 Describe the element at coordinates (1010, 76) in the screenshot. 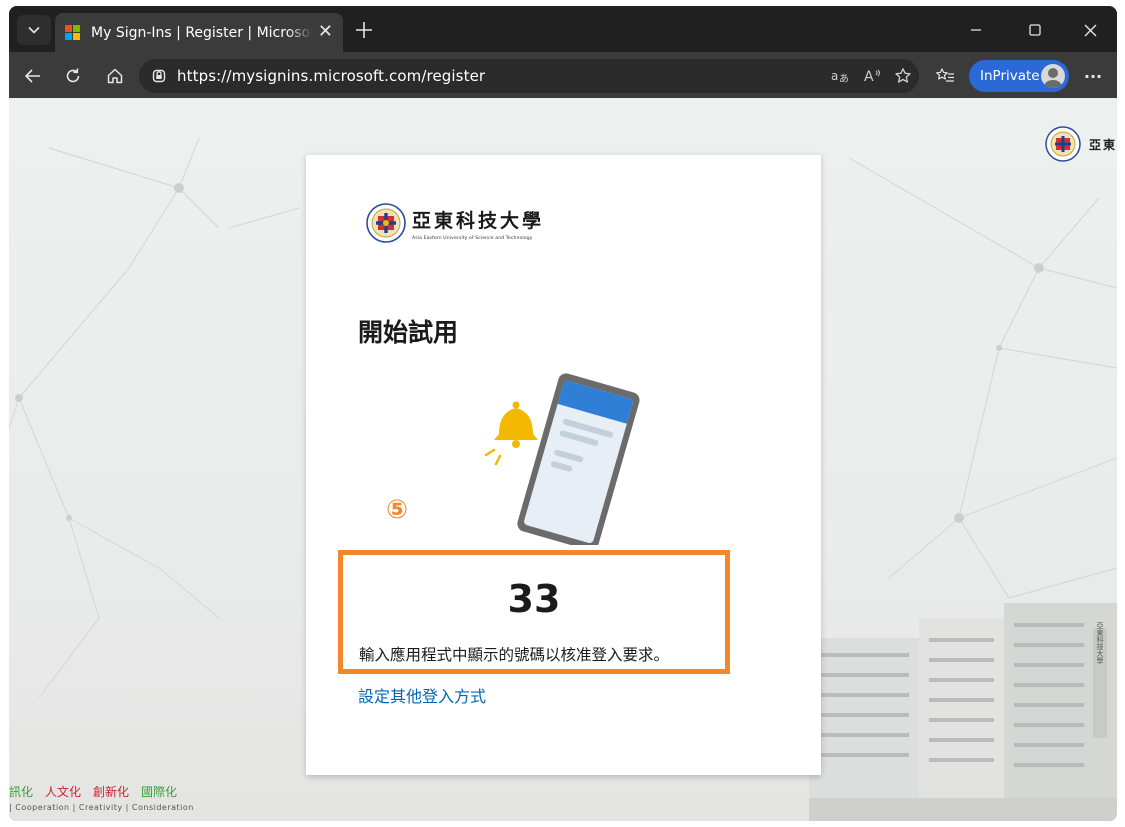

I see `inprivate-label: InPrivate` at that location.